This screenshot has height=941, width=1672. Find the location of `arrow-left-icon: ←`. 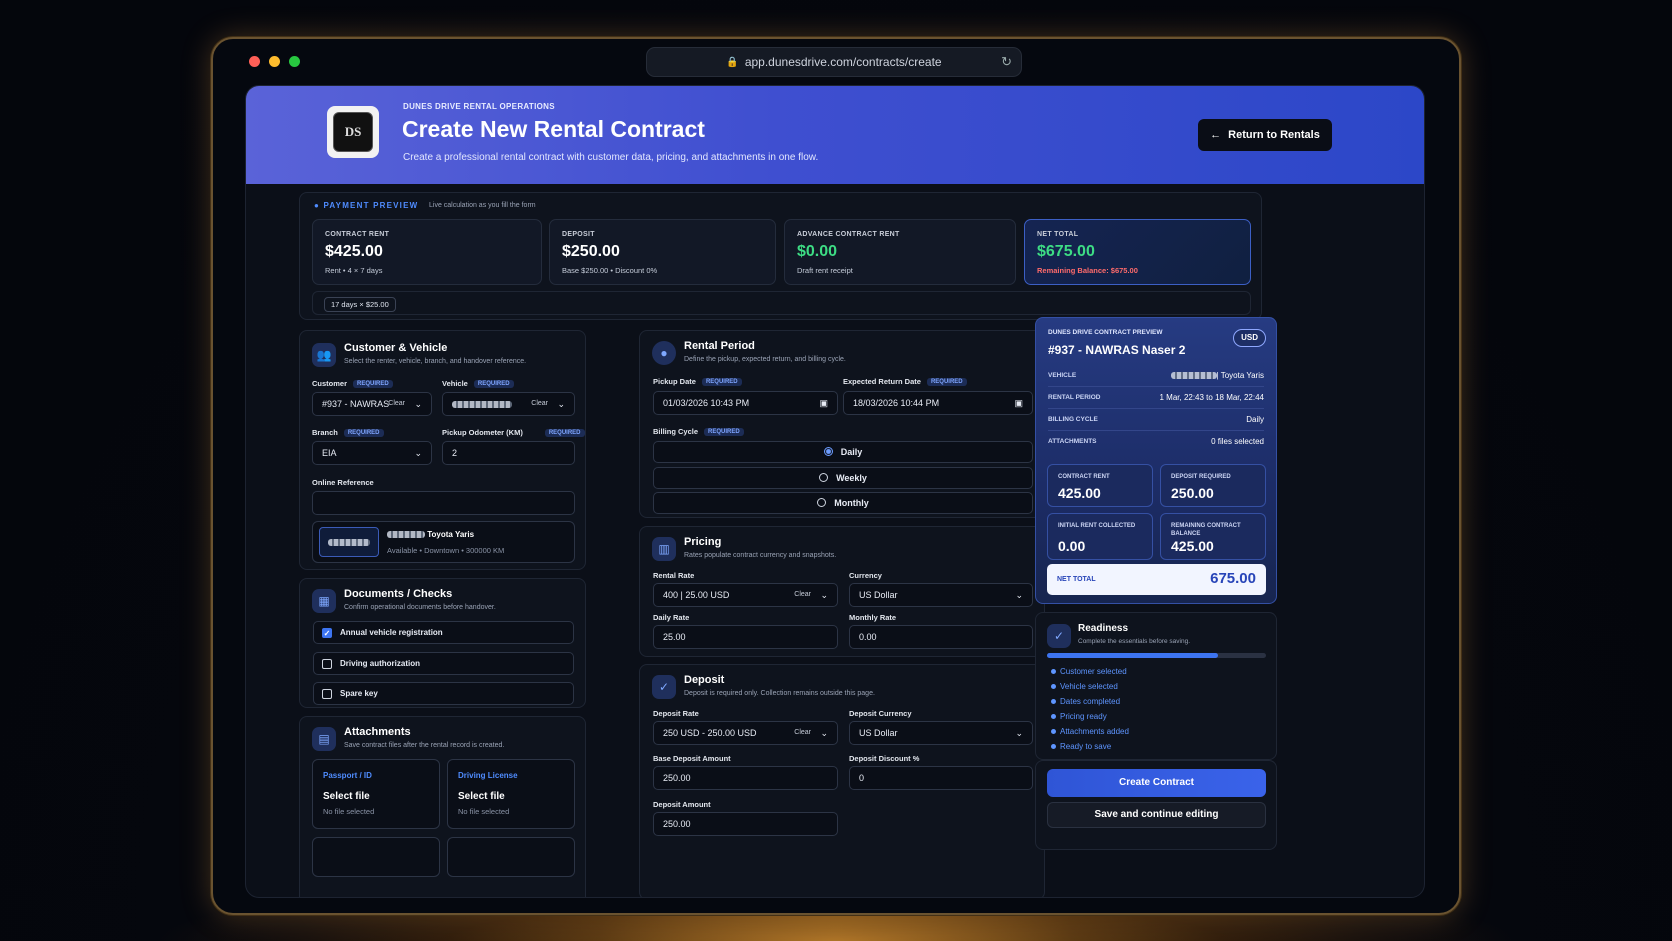

arrow-left-icon: ← is located at coordinates (1216, 135).